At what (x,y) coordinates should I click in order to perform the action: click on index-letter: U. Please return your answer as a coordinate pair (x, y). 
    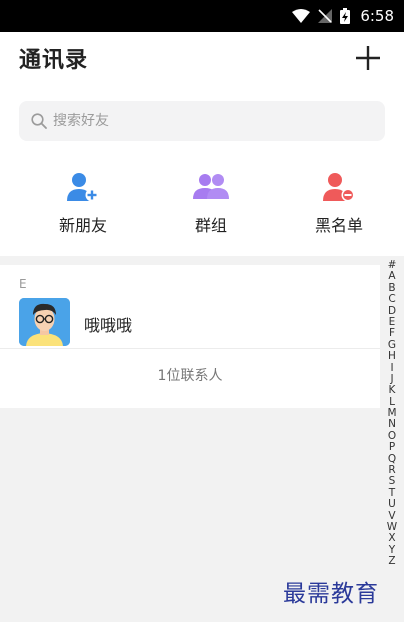
    Looking at the image, I should click on (392, 504).